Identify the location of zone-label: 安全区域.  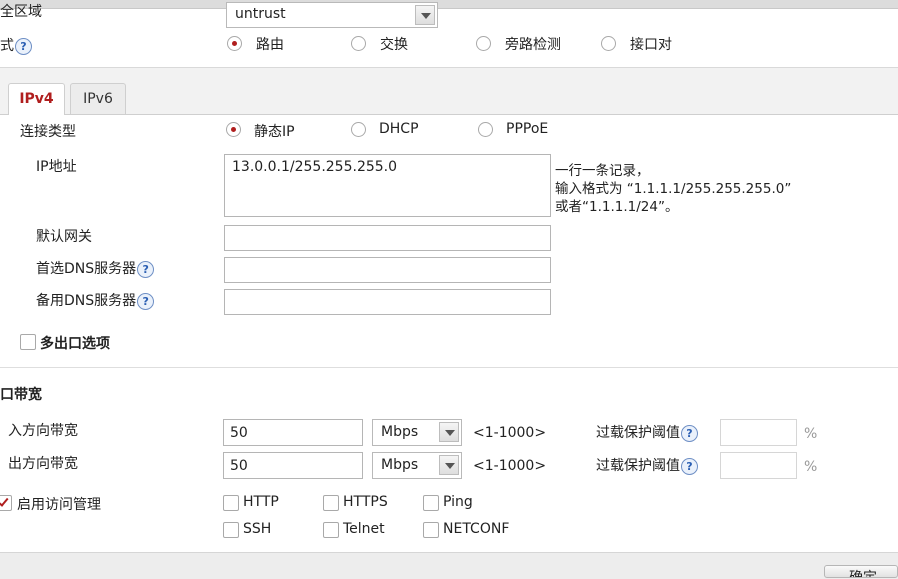
(21, 12).